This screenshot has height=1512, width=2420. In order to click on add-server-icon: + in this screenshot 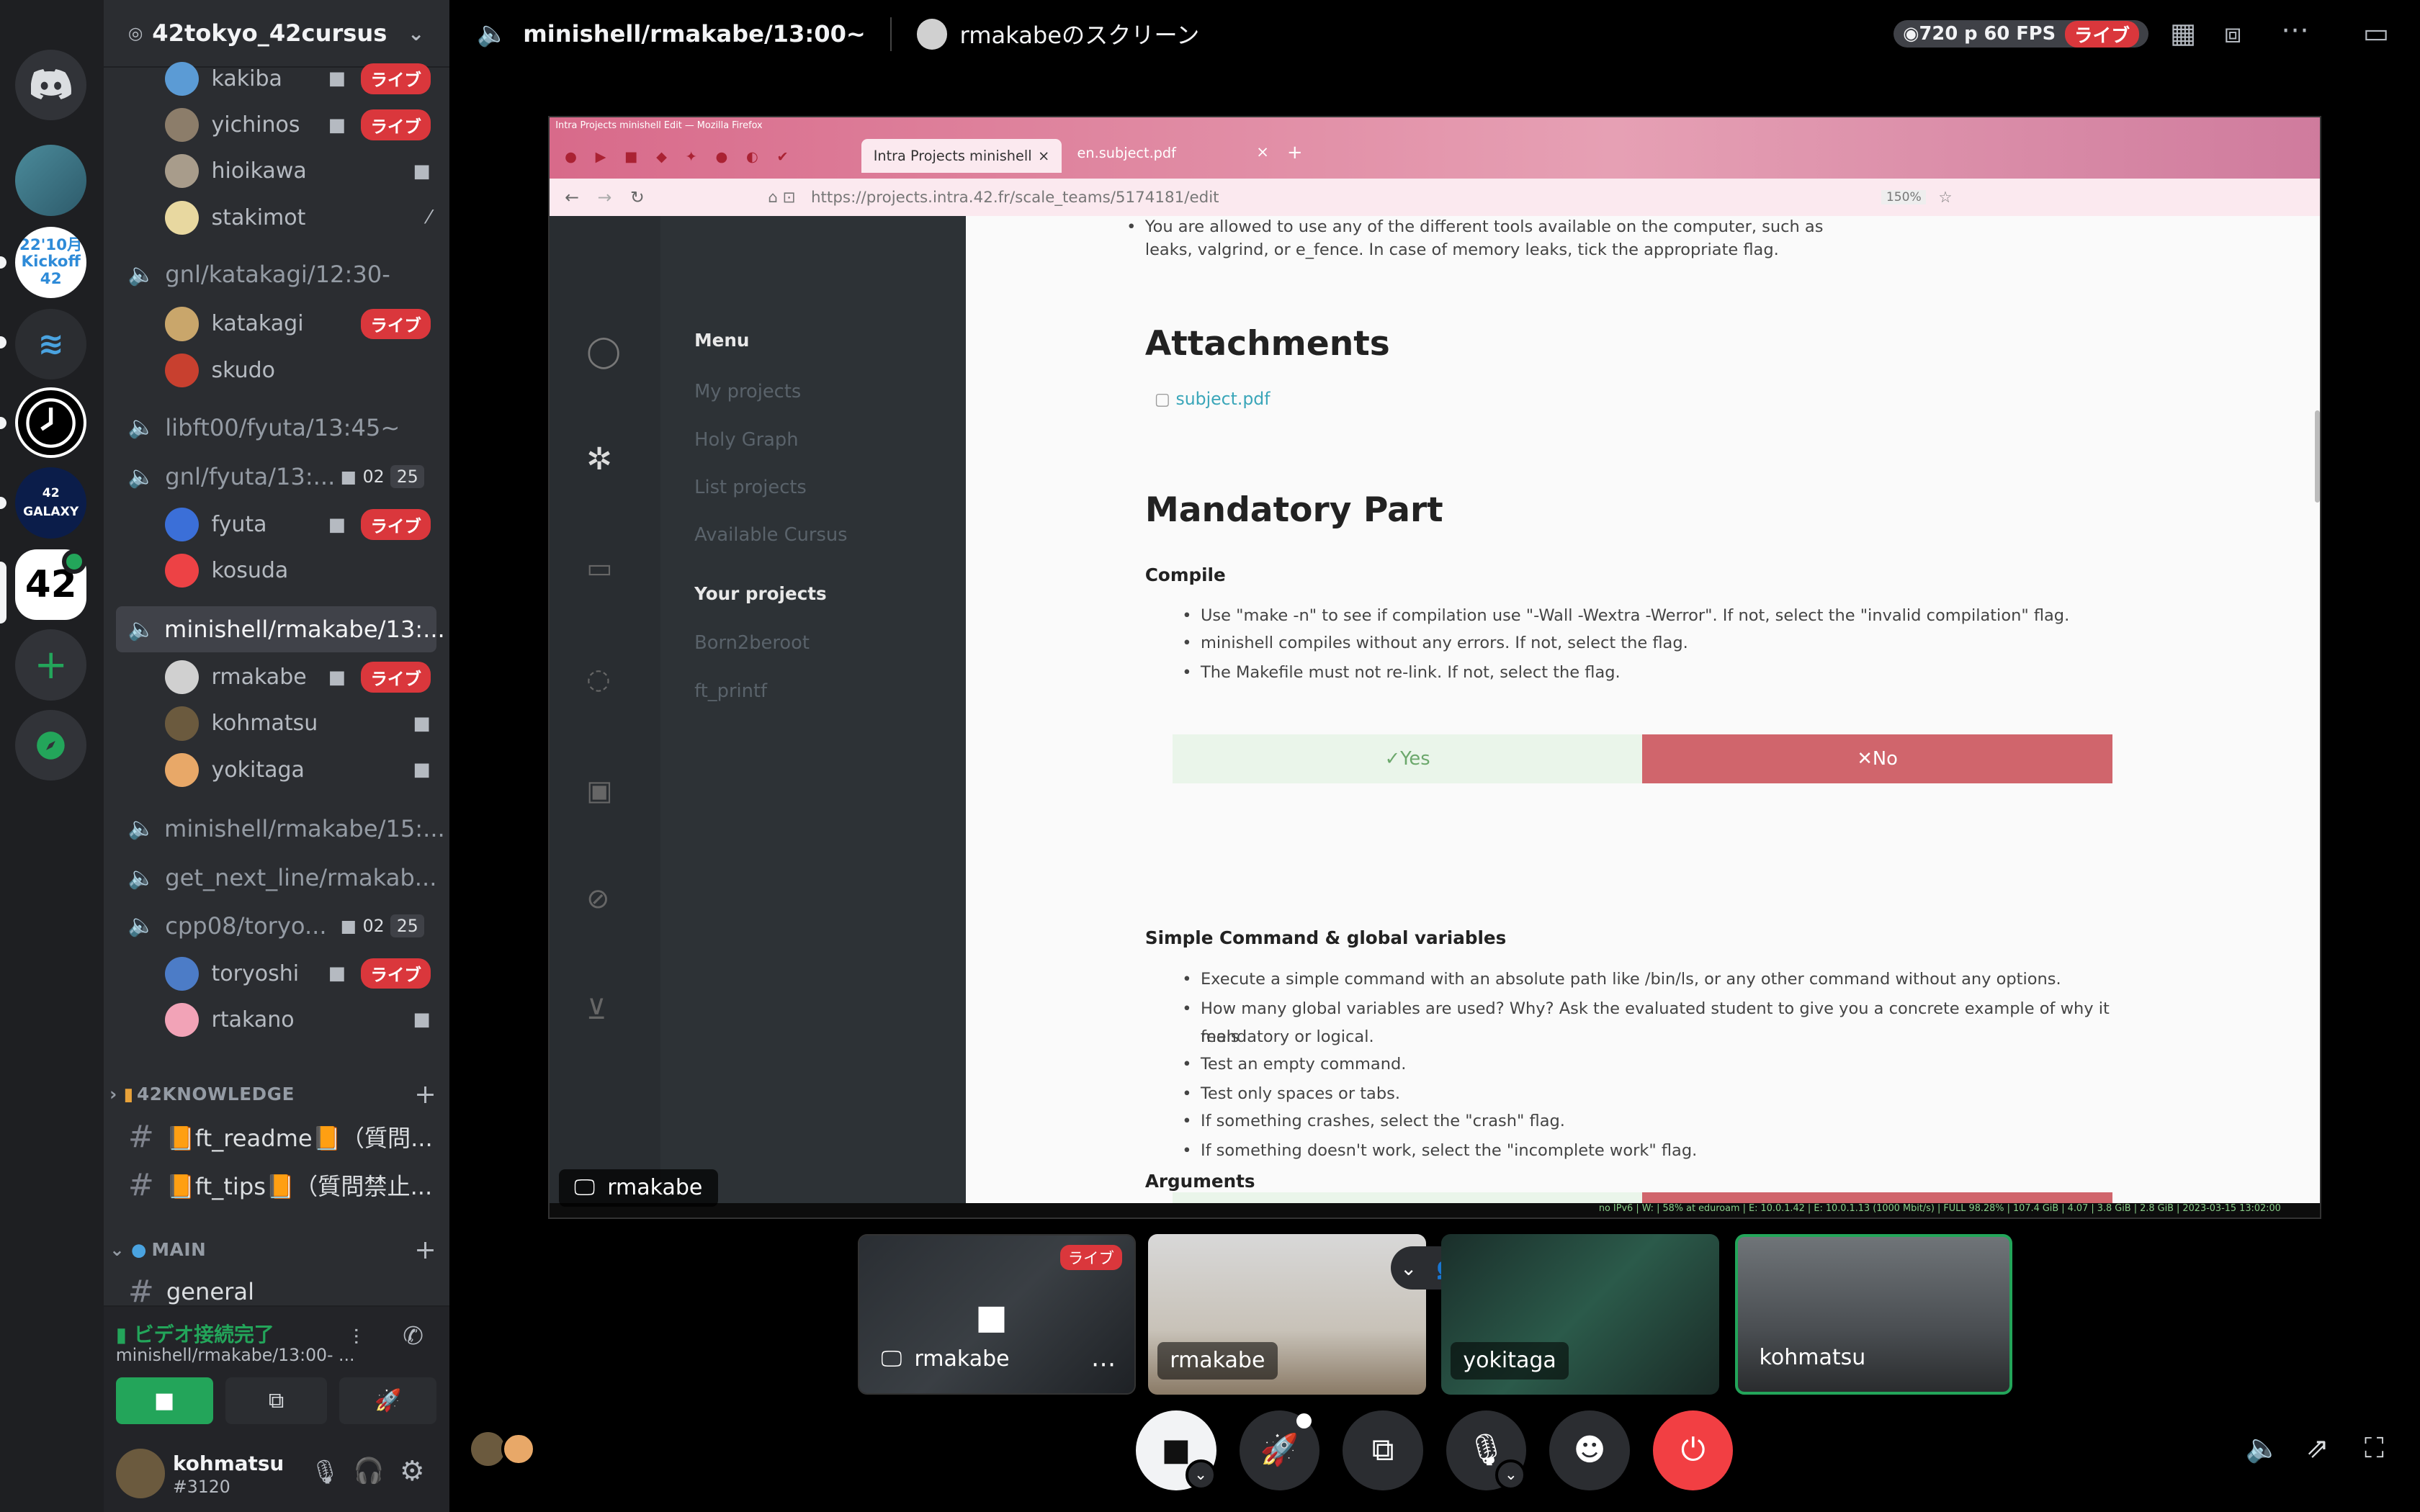, I will do `click(51, 665)`.